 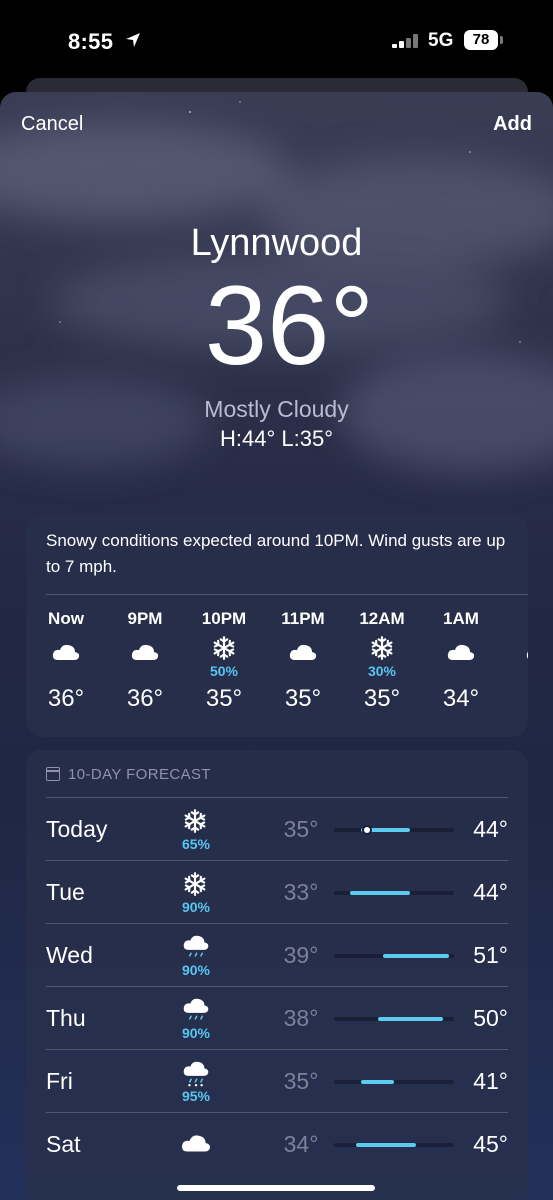 I want to click on day-row: Today 65% 35° 44°, so click(x=277, y=828).